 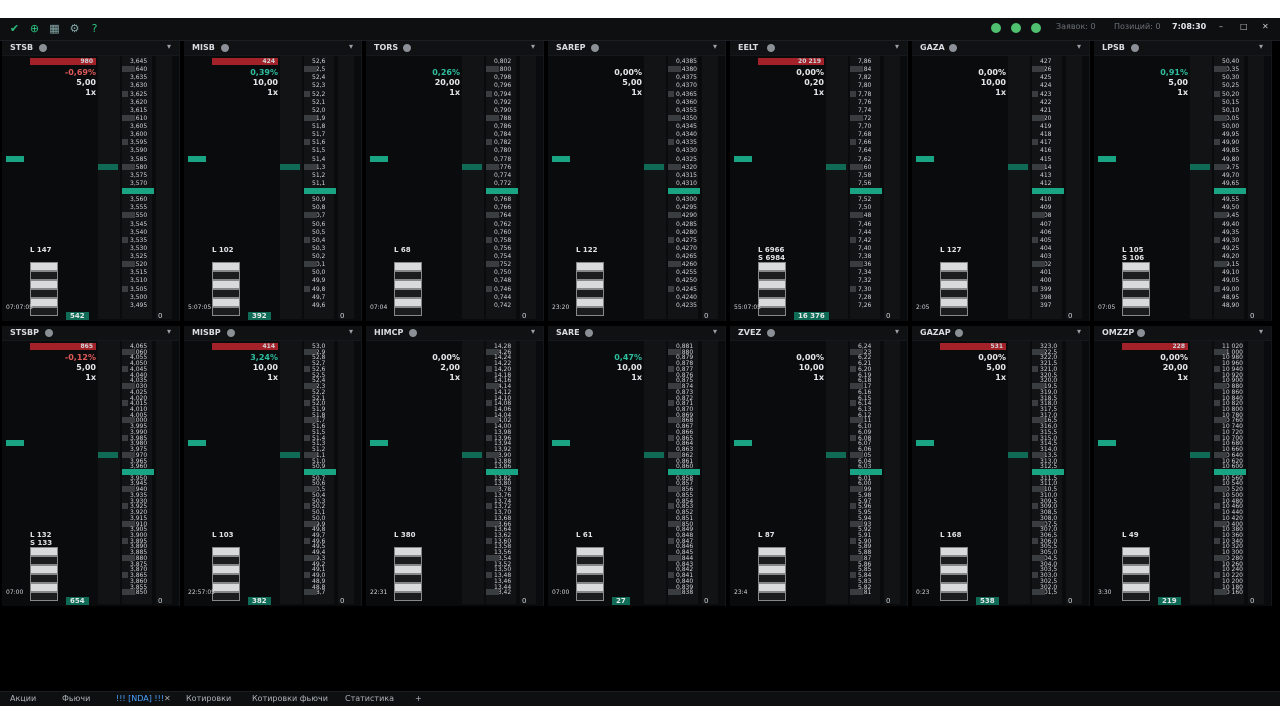 What do you see at coordinates (138, 256) in the screenshot?
I see `price-level: 3,525` at bounding box center [138, 256].